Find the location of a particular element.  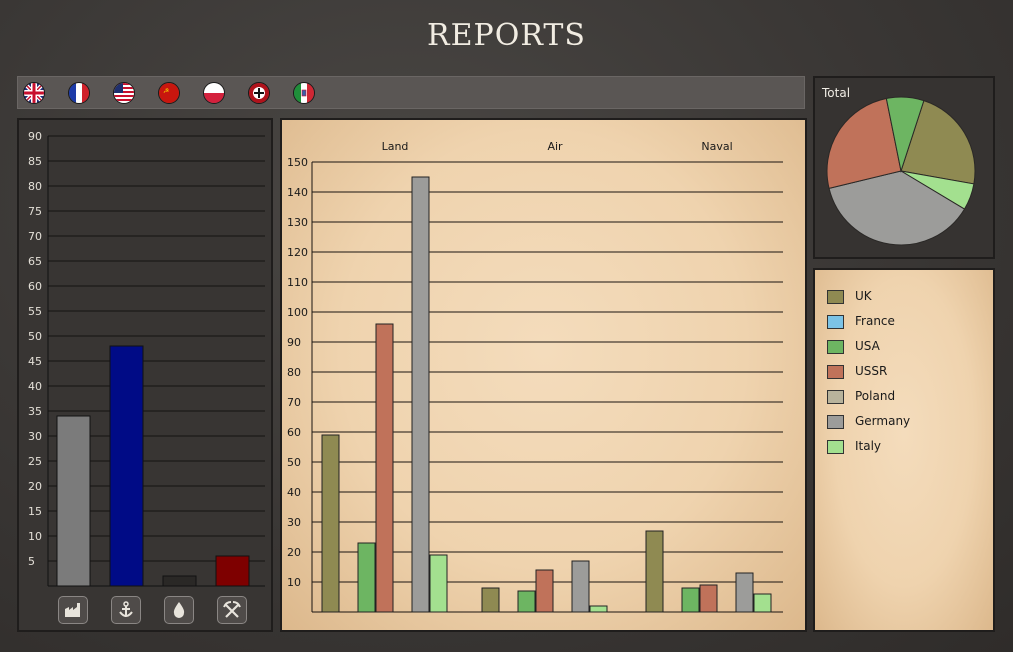

y-tick-label: 55 is located at coordinates (35, 311).